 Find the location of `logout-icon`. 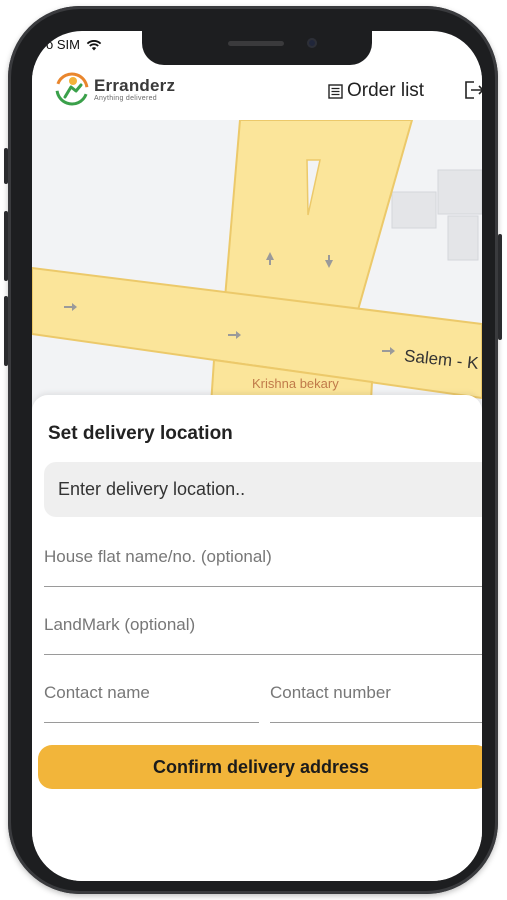

logout-icon is located at coordinates (473, 90).